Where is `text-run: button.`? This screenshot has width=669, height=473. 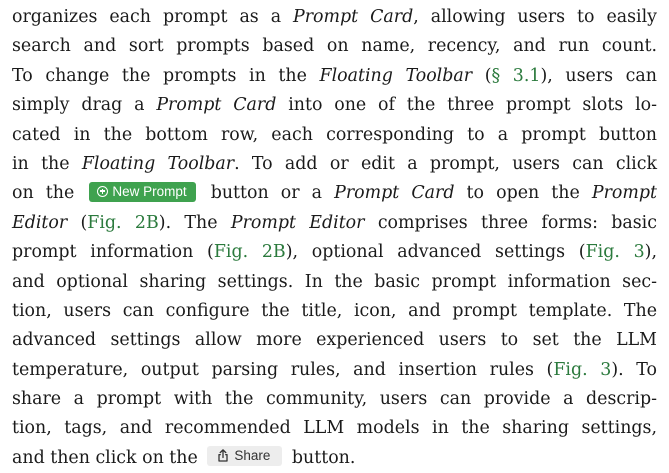 text-run: button. is located at coordinates (321, 457).